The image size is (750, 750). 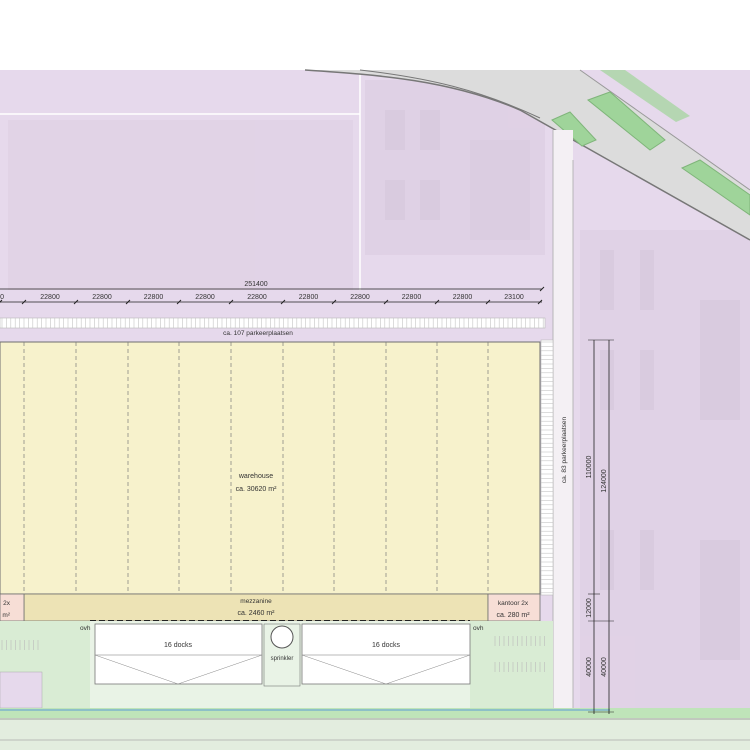 What do you see at coordinates (21, 690) in the screenshot?
I see `neighbour-plot` at bounding box center [21, 690].